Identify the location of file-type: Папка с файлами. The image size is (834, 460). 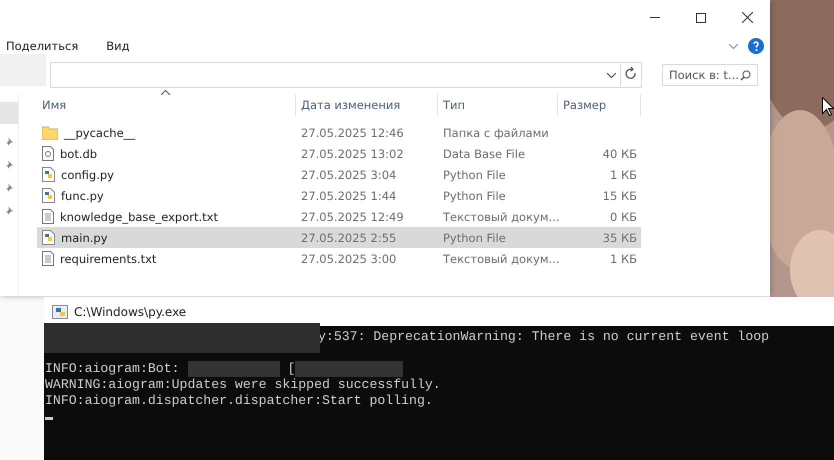
(496, 133).